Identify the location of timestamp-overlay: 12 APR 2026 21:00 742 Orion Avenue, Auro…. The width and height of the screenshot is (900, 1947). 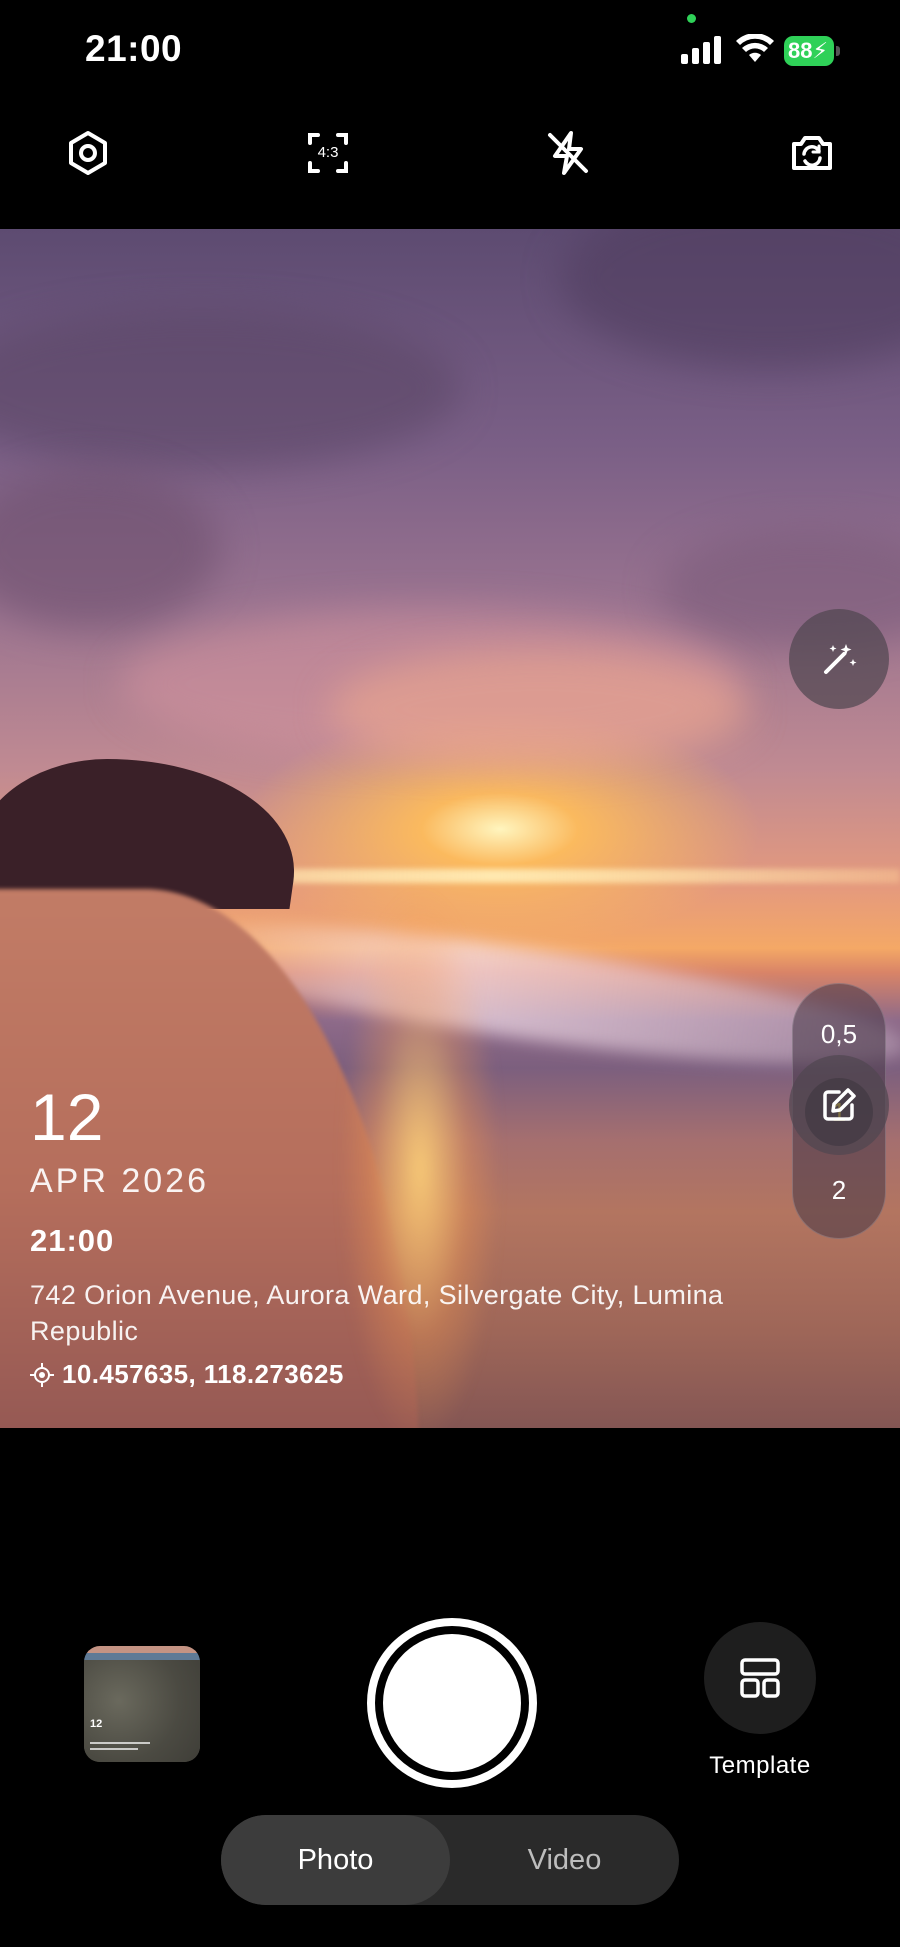
(430, 1237).